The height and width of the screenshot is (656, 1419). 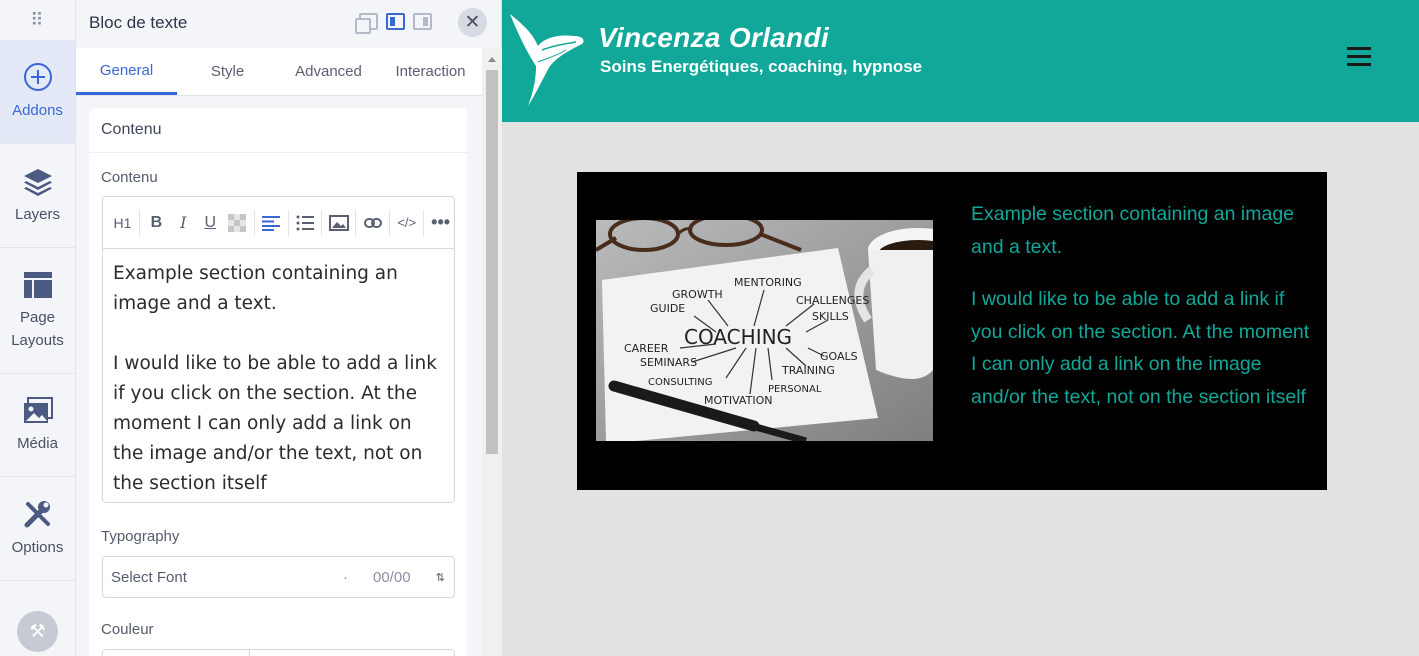 I want to click on close-icon: ✕, so click(x=472, y=22).